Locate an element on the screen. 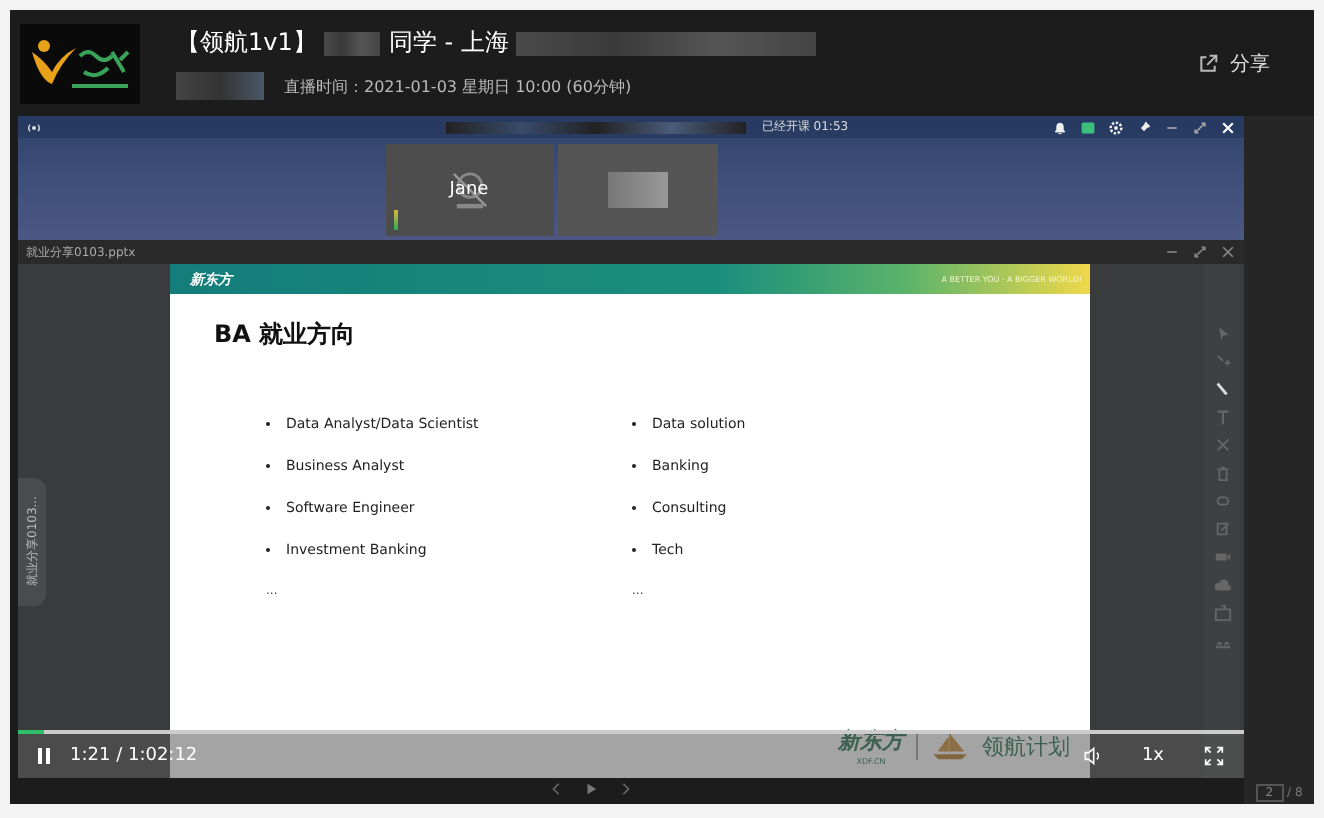 The width and height of the screenshot is (1324, 818). screen-share-tile is located at coordinates (637, 190).